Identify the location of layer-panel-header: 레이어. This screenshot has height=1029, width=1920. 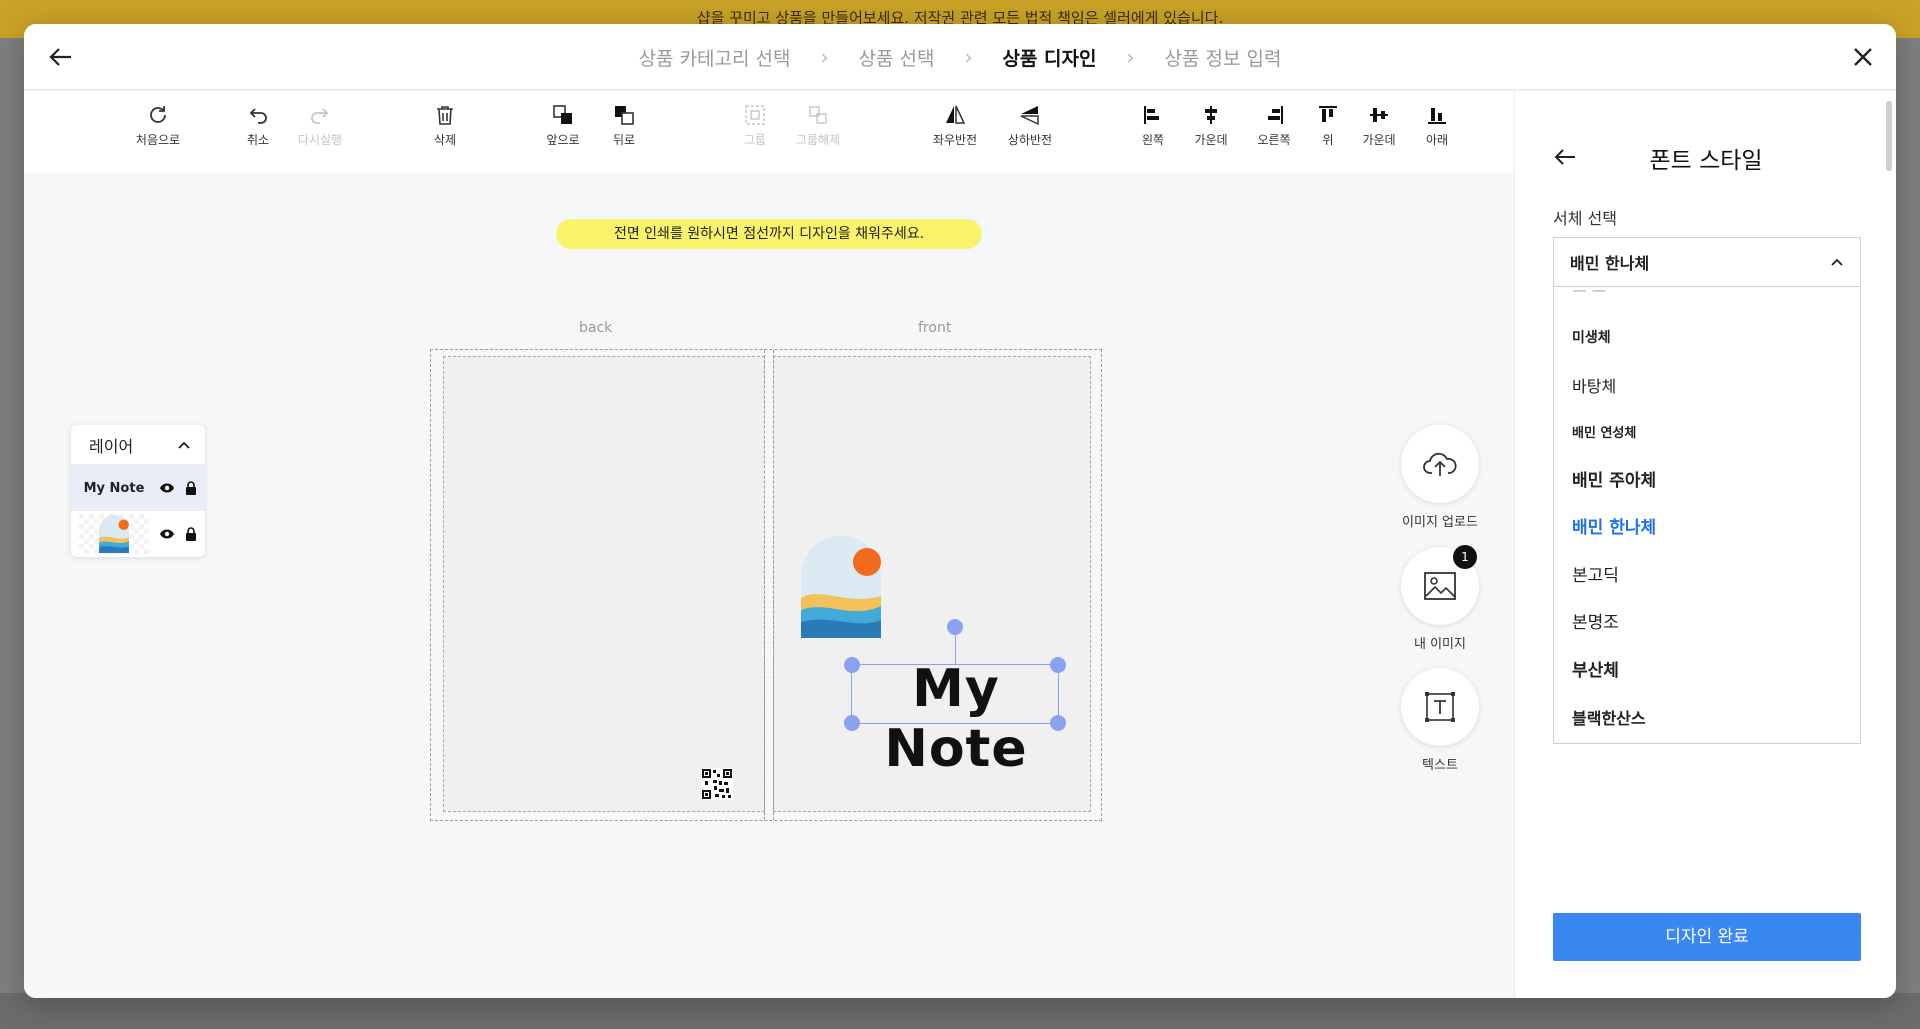
(138, 445).